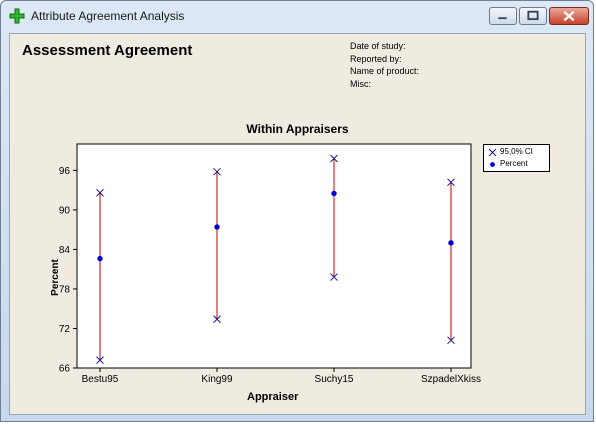  Describe the element at coordinates (65, 289) in the screenshot. I see `y-tick-label: 78` at that location.